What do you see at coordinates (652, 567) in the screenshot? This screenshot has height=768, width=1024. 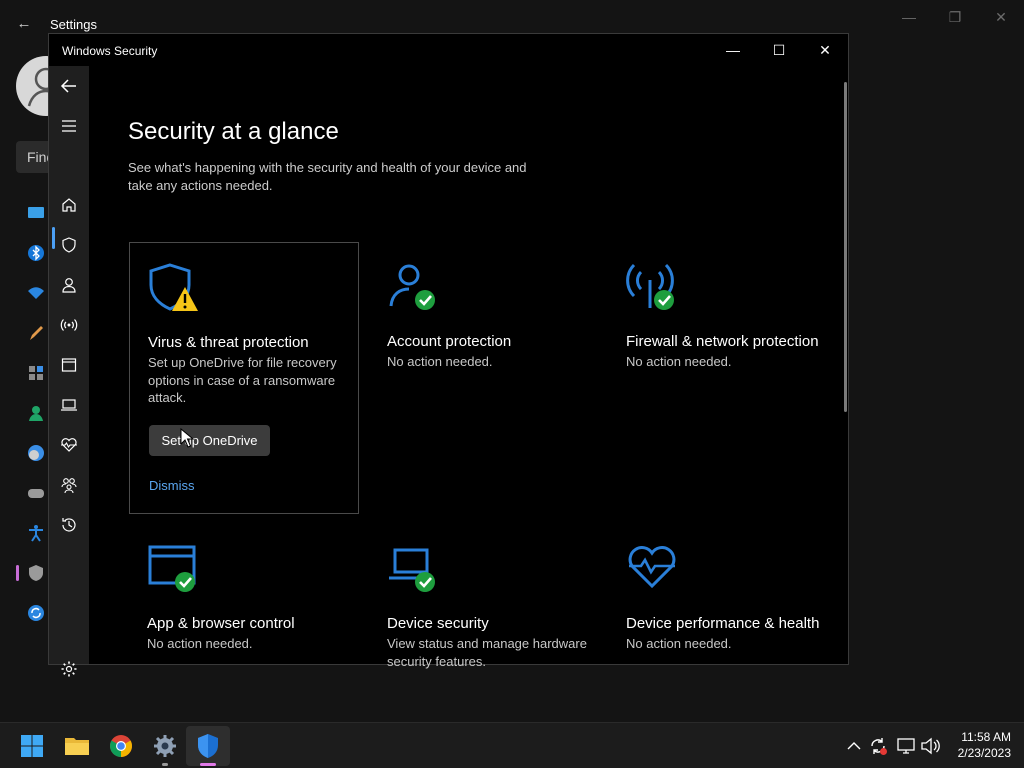 I see `heart-health-icon` at bounding box center [652, 567].